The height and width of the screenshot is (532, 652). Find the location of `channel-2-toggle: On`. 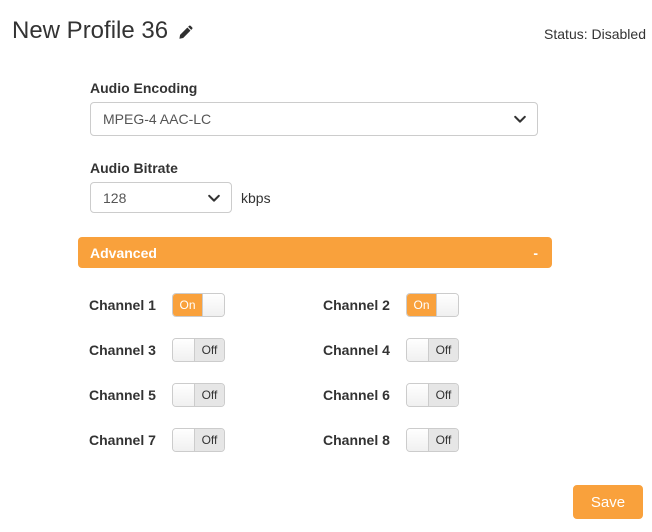

channel-2-toggle: On is located at coordinates (432, 305).